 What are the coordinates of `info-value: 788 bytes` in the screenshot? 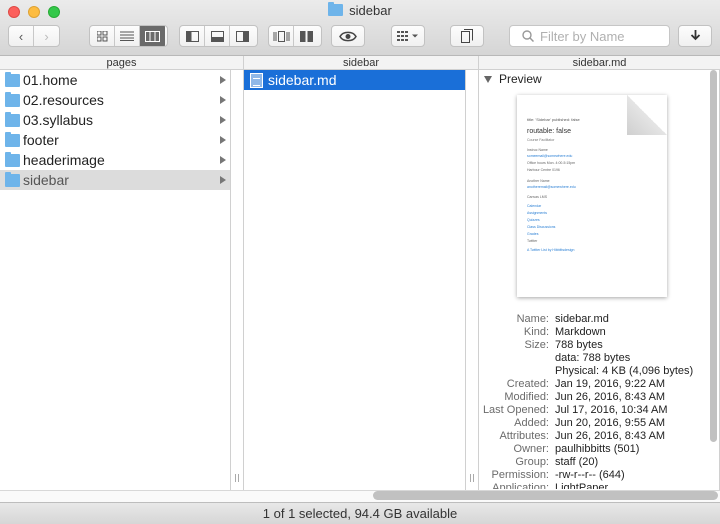 It's located at (579, 345).